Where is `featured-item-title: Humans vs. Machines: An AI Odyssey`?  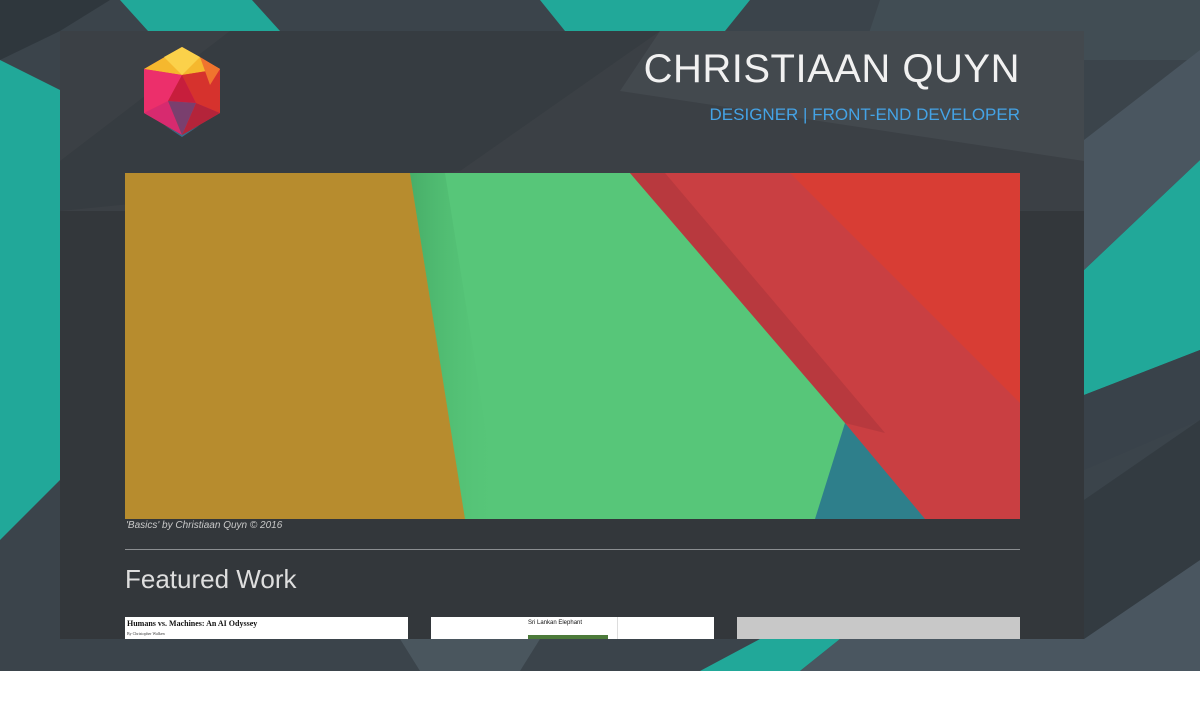 featured-item-title: Humans vs. Machines: An AI Odyssey is located at coordinates (192, 623).